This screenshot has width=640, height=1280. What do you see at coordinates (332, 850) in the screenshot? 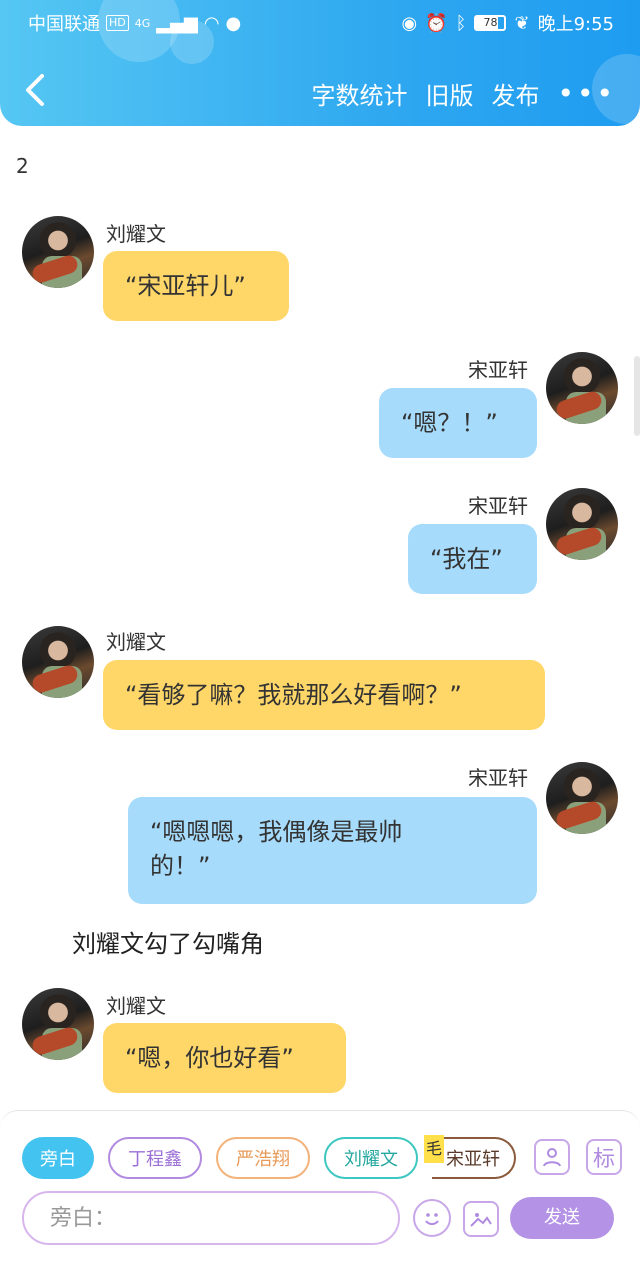
I see `message-bubble: “嗯嗯嗯，我偶像是最帅的！”` at bounding box center [332, 850].